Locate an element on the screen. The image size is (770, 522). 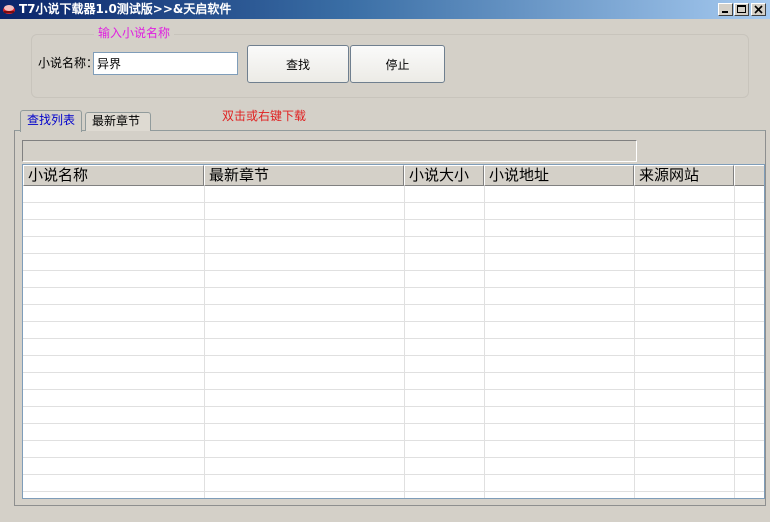
search-group-title: 输入小说名称 is located at coordinates (134, 33).